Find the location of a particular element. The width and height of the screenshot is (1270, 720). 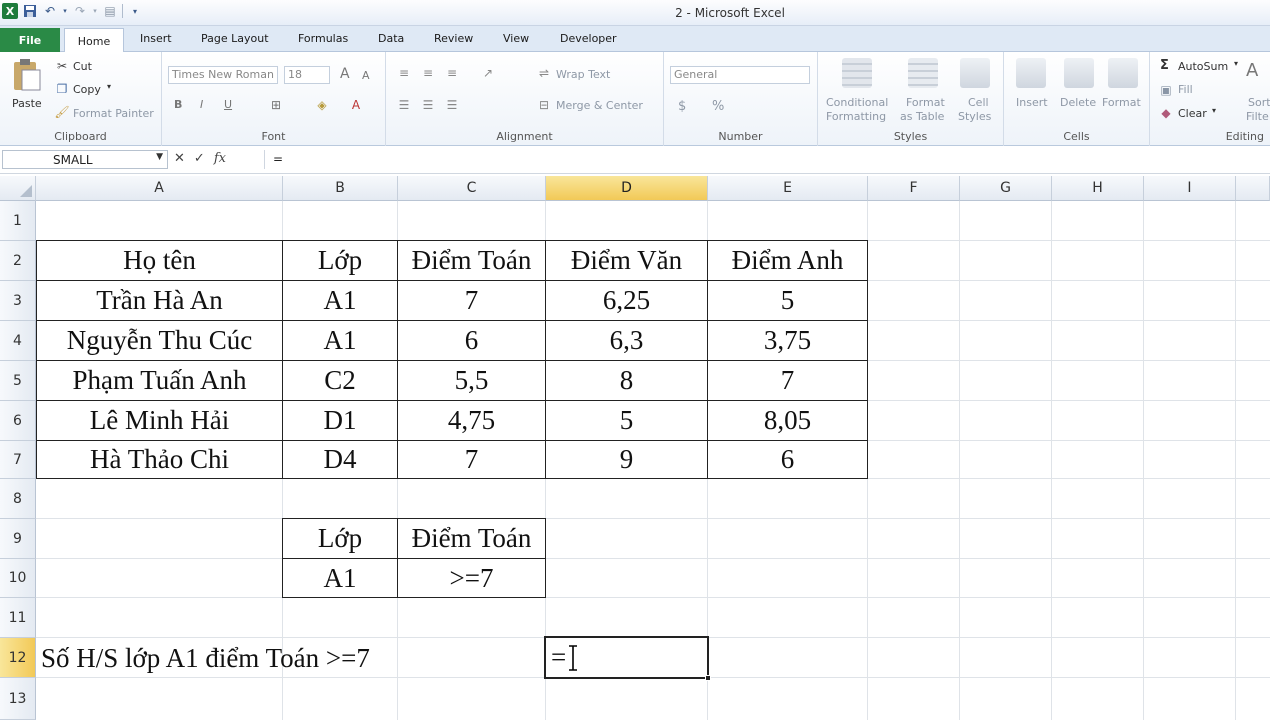

bold-button: B is located at coordinates (178, 104).